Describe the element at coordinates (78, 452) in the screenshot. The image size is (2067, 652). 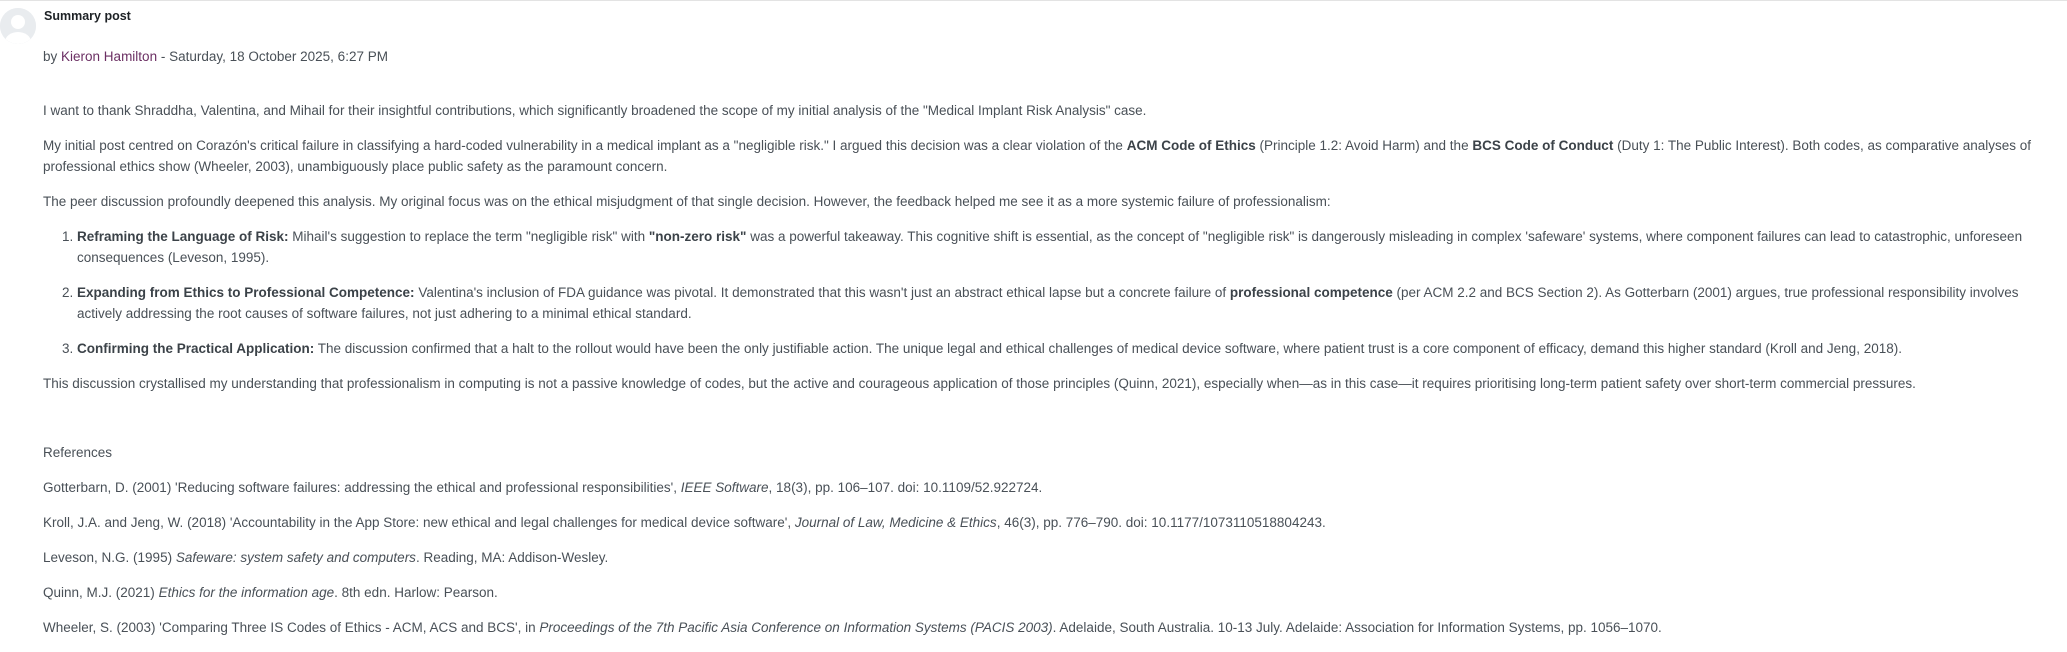
I see `references-heading: References` at that location.